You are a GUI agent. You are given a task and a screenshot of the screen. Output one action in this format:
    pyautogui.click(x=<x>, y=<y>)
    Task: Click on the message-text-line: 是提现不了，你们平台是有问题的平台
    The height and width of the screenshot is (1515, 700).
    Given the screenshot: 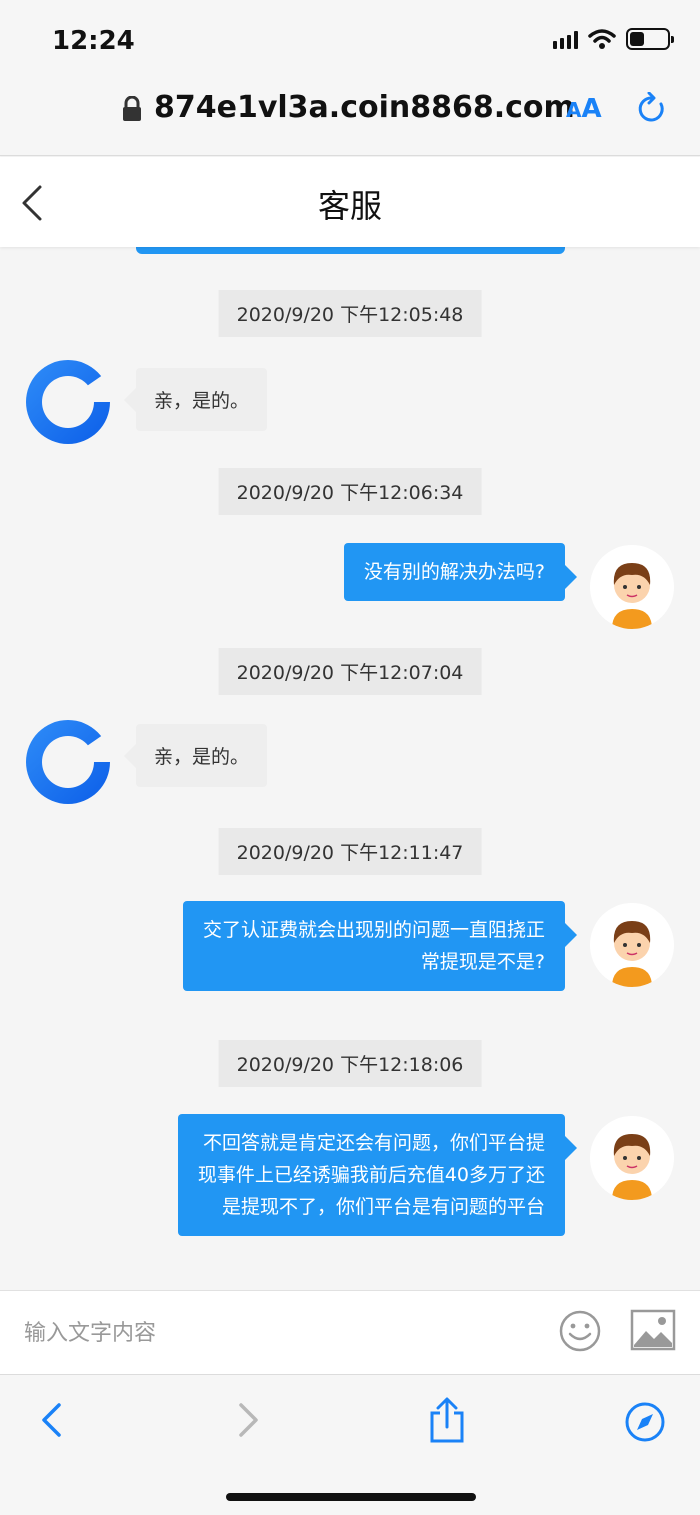 What is the action you would take?
    pyautogui.click(x=383, y=1207)
    